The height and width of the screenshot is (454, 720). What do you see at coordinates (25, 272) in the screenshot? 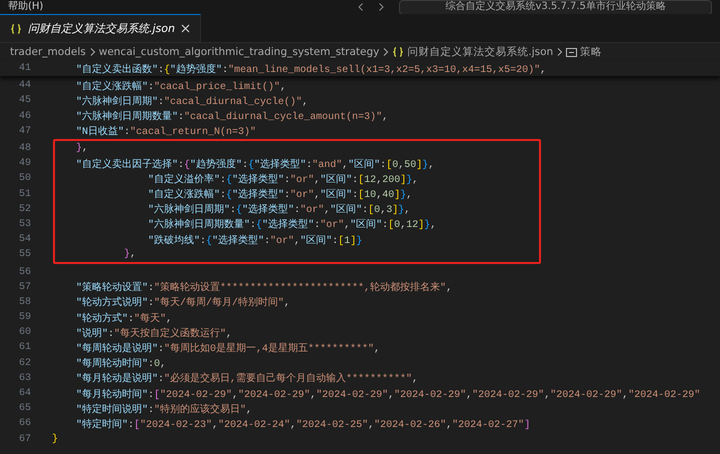
I see `line-number: 56` at bounding box center [25, 272].